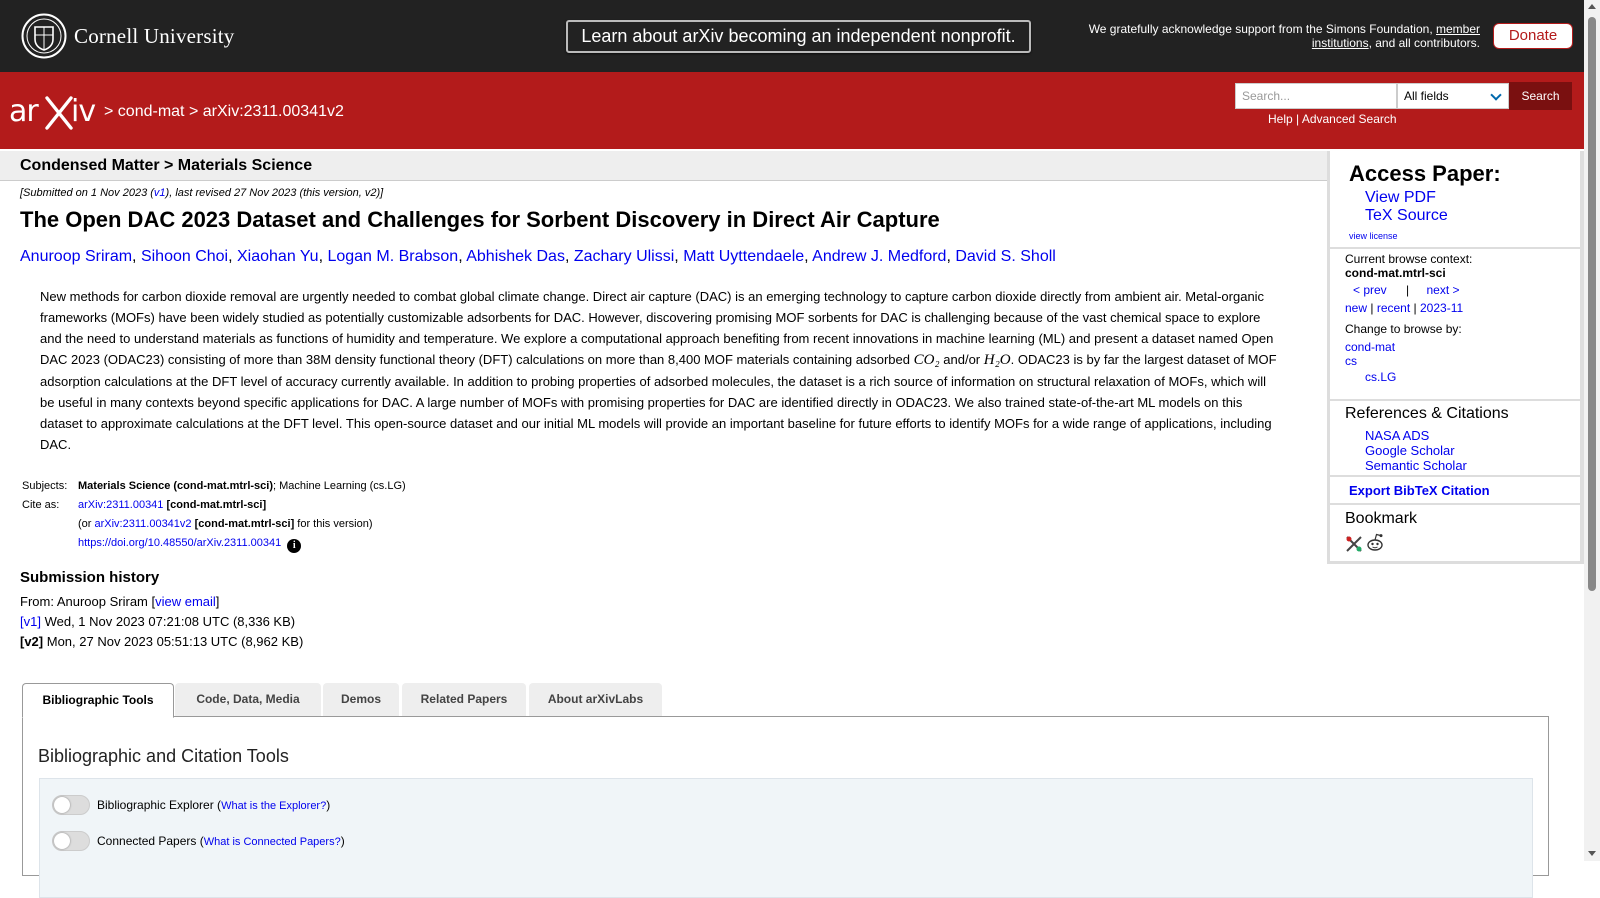 This screenshot has width=1600, height=898. Describe the element at coordinates (1356, 308) in the screenshot. I see `new-link: new` at that location.